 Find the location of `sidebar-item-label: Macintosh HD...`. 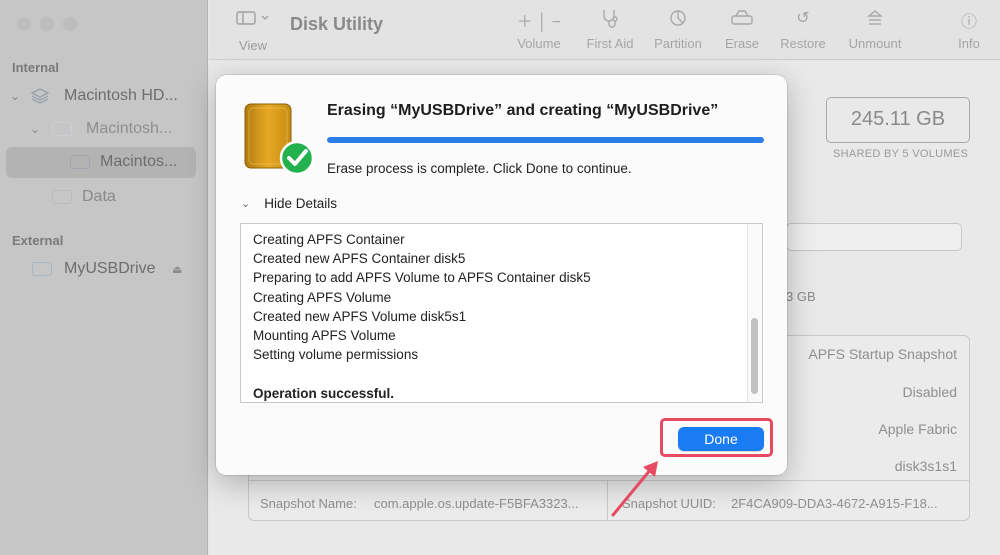

sidebar-item-label: Macintosh HD... is located at coordinates (121, 95).